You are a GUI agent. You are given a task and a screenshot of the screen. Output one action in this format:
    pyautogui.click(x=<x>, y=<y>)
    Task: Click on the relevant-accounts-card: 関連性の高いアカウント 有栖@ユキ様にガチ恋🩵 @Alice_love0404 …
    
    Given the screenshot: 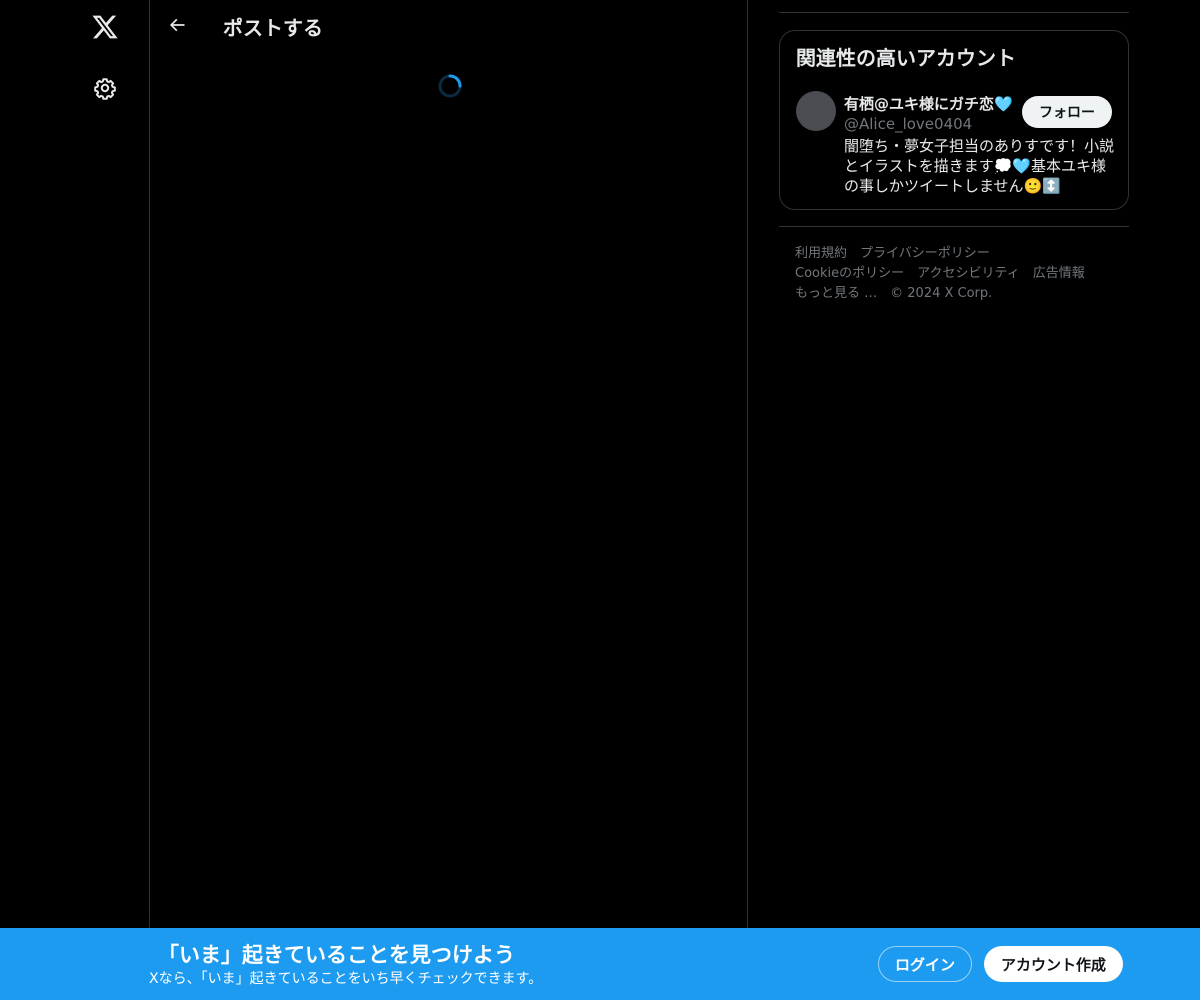 What is the action you would take?
    pyautogui.click(x=954, y=120)
    